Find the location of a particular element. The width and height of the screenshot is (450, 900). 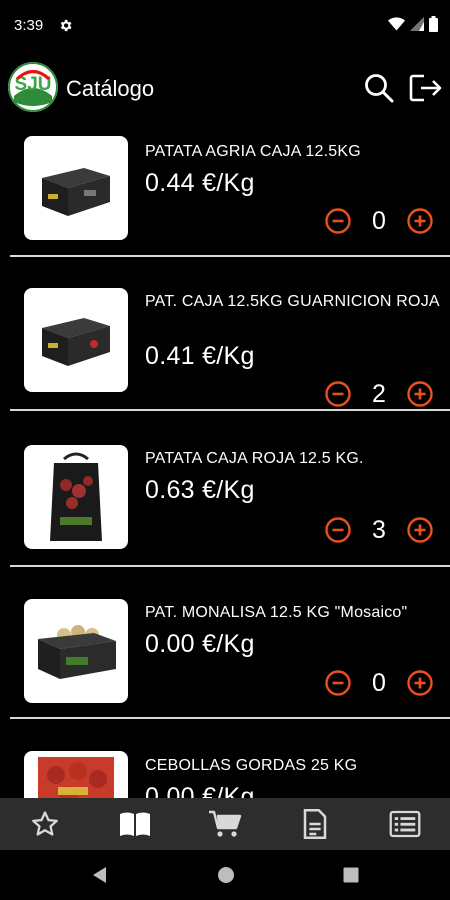

product-name: CEBOLLAS GORDAS 25 KG is located at coordinates (251, 765).